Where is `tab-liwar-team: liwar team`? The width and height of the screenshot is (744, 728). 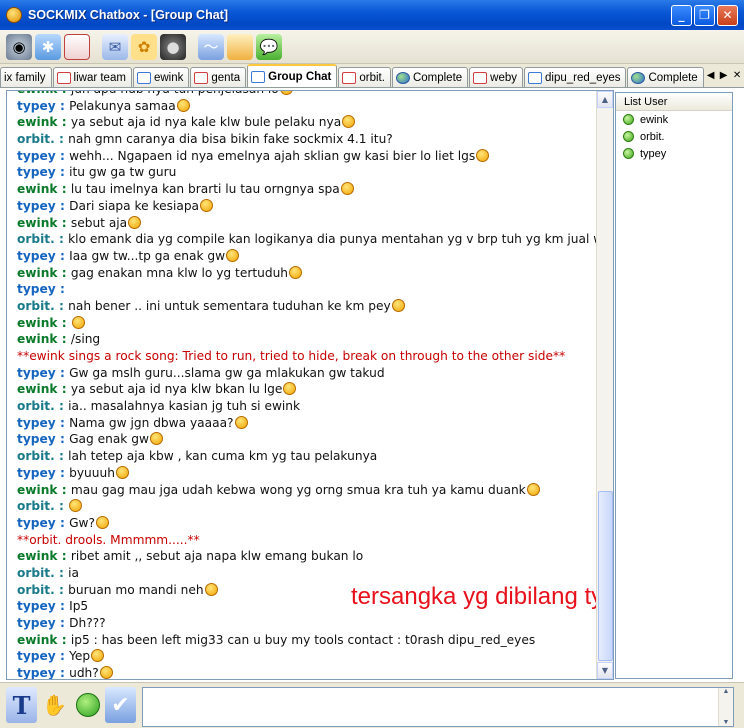 tab-liwar-team: liwar team is located at coordinates (92, 77).